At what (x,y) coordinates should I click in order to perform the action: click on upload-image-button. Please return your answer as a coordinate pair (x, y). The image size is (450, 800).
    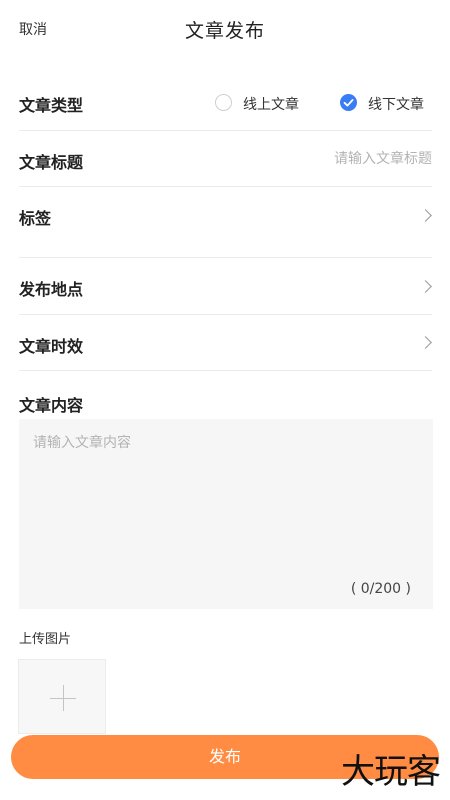
    Looking at the image, I should click on (62, 696).